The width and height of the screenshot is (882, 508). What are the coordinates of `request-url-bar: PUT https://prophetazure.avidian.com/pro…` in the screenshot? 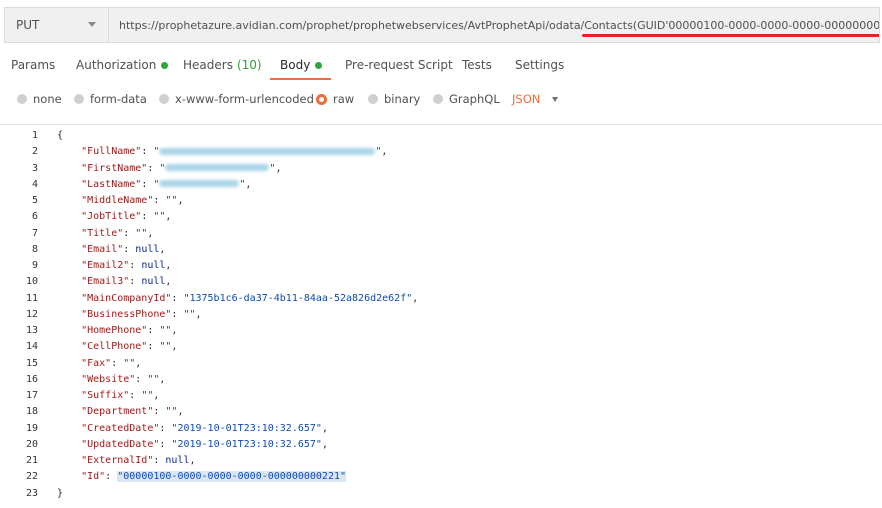 It's located at (442, 25).